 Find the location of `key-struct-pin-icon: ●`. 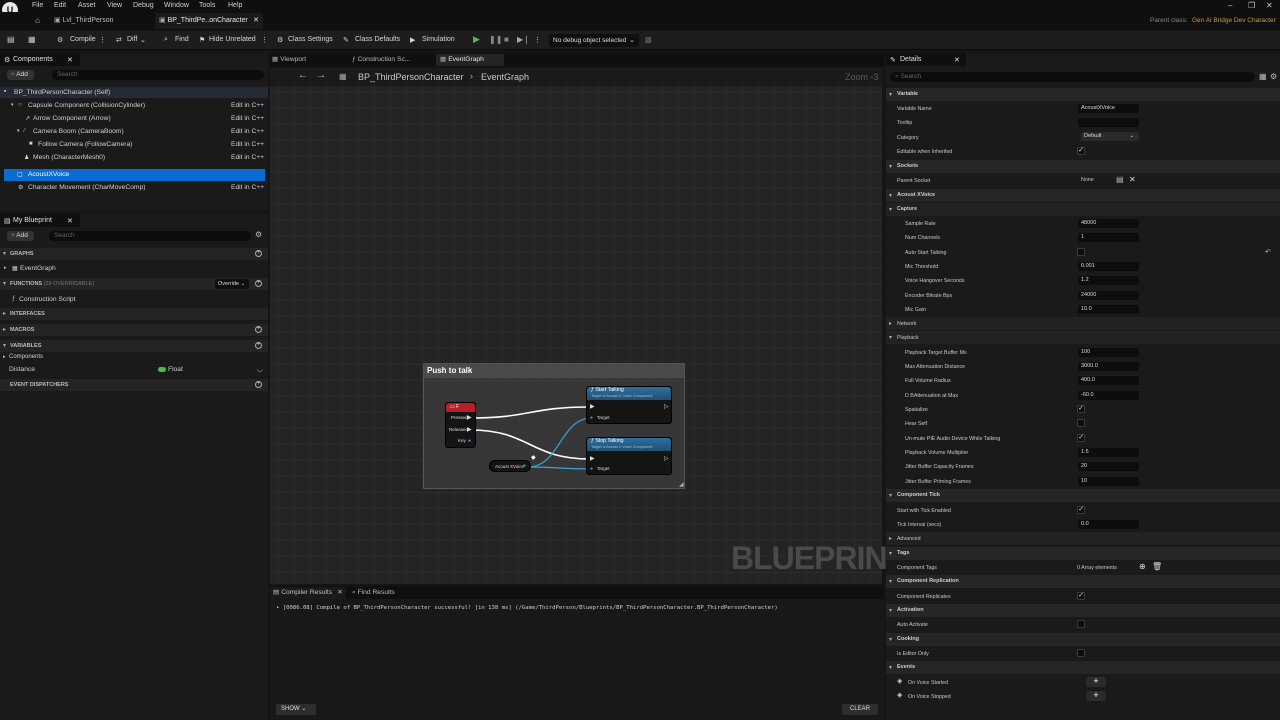

key-struct-pin-icon: ● is located at coordinates (469, 441).